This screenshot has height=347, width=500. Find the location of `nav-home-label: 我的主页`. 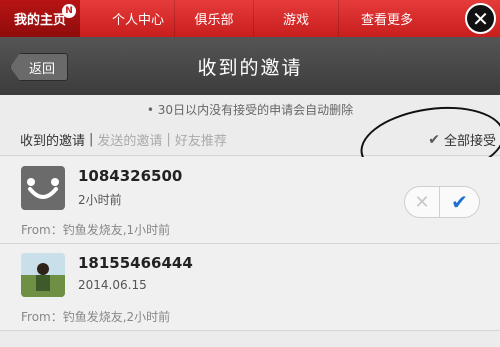

nav-home-label: 我的主页 is located at coordinates (39, 20).